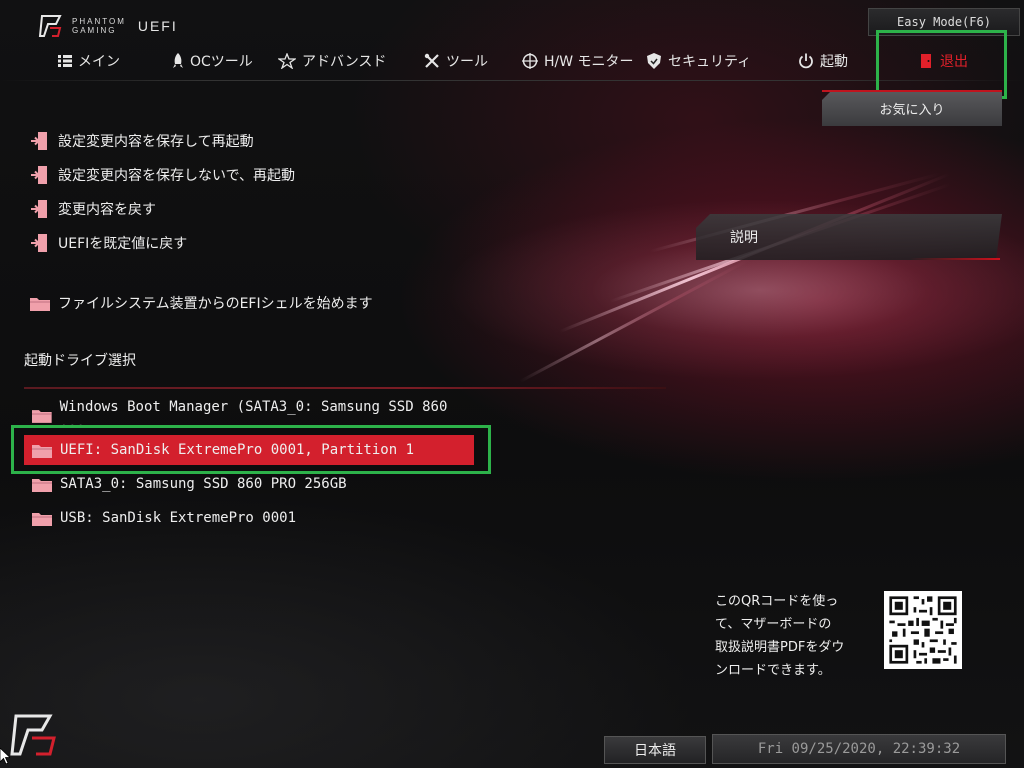  What do you see at coordinates (849, 237) in the screenshot?
I see `description-panel: 説明` at bounding box center [849, 237].